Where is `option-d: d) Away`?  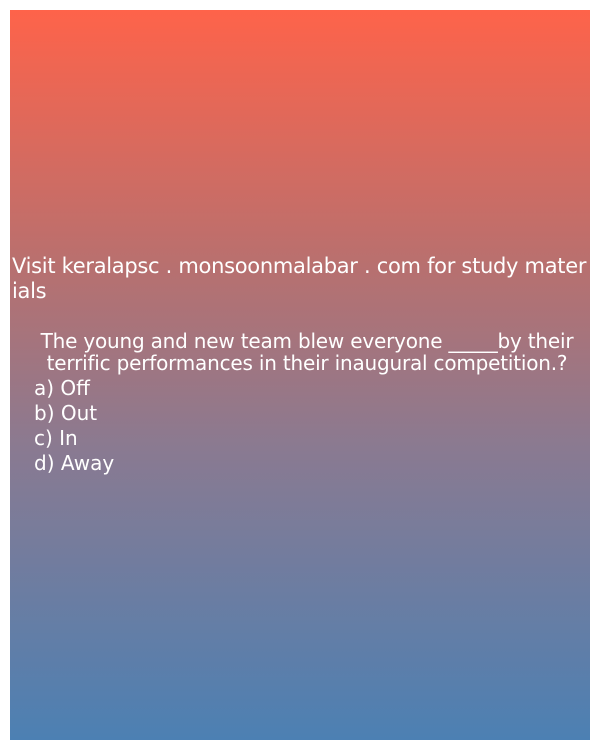 option-d: d) Away is located at coordinates (74, 463).